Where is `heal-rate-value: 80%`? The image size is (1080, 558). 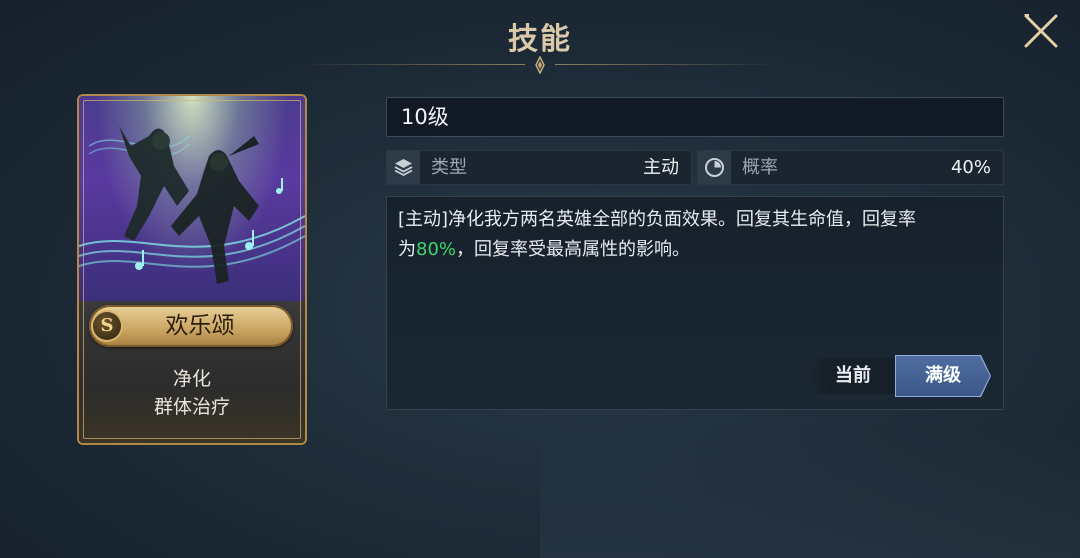
heal-rate-value: 80% is located at coordinates (436, 249).